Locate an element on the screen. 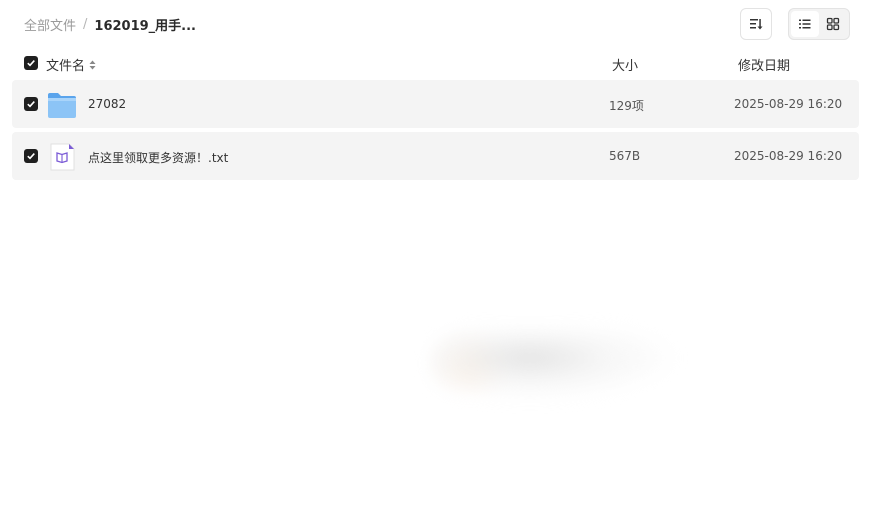 The width and height of the screenshot is (874, 514). sort-icon is located at coordinates (756, 24).